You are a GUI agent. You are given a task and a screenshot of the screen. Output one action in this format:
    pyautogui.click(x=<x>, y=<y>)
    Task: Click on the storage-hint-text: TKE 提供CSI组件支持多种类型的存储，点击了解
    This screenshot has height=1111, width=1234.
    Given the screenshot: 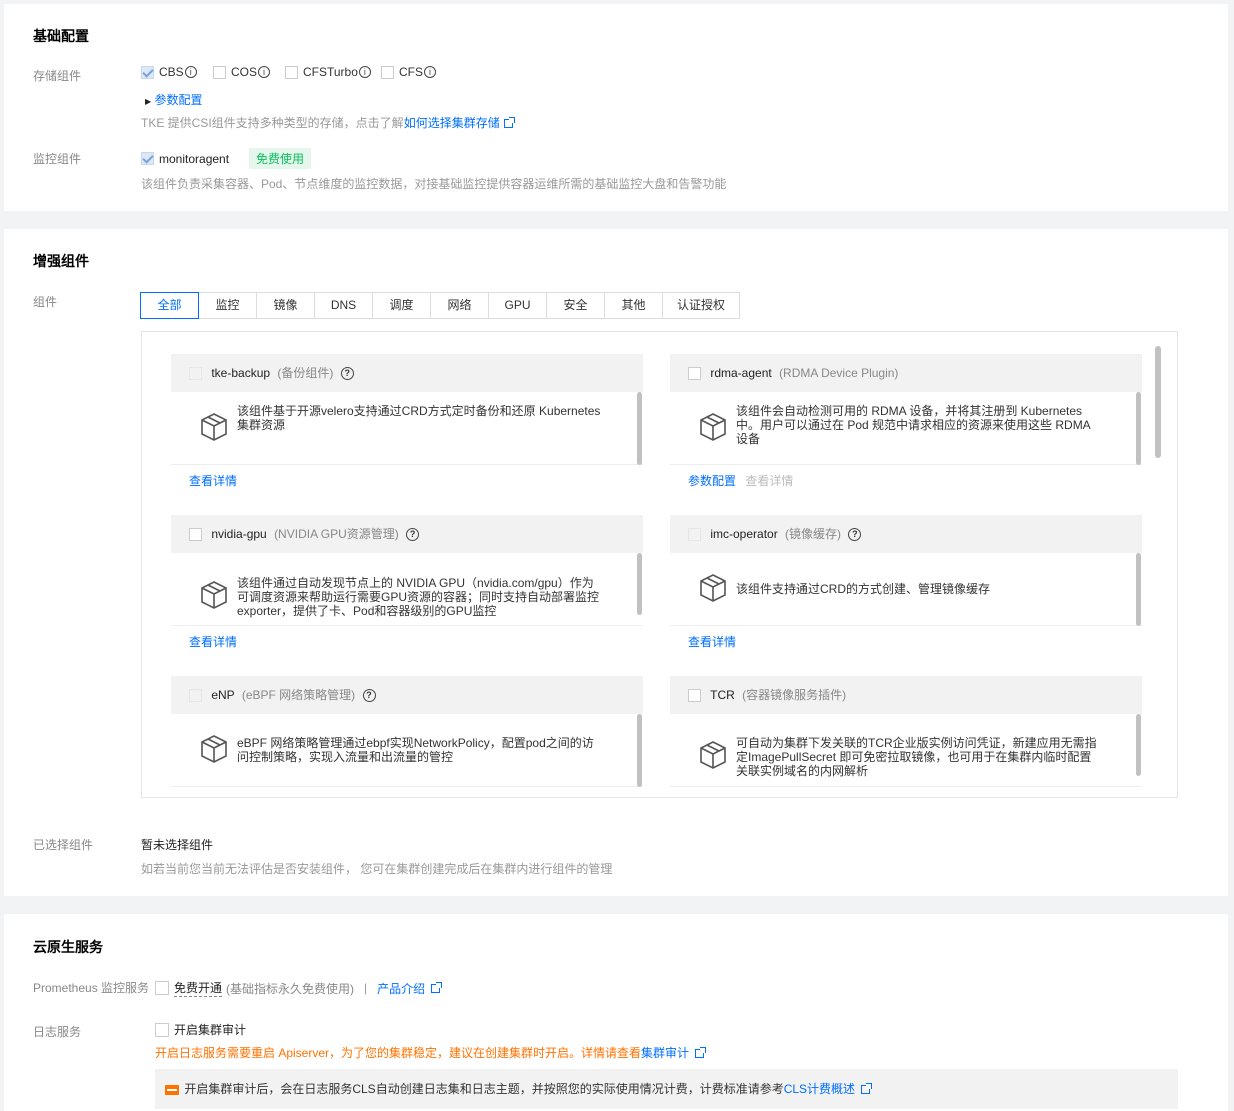 What is the action you would take?
    pyautogui.click(x=272, y=123)
    